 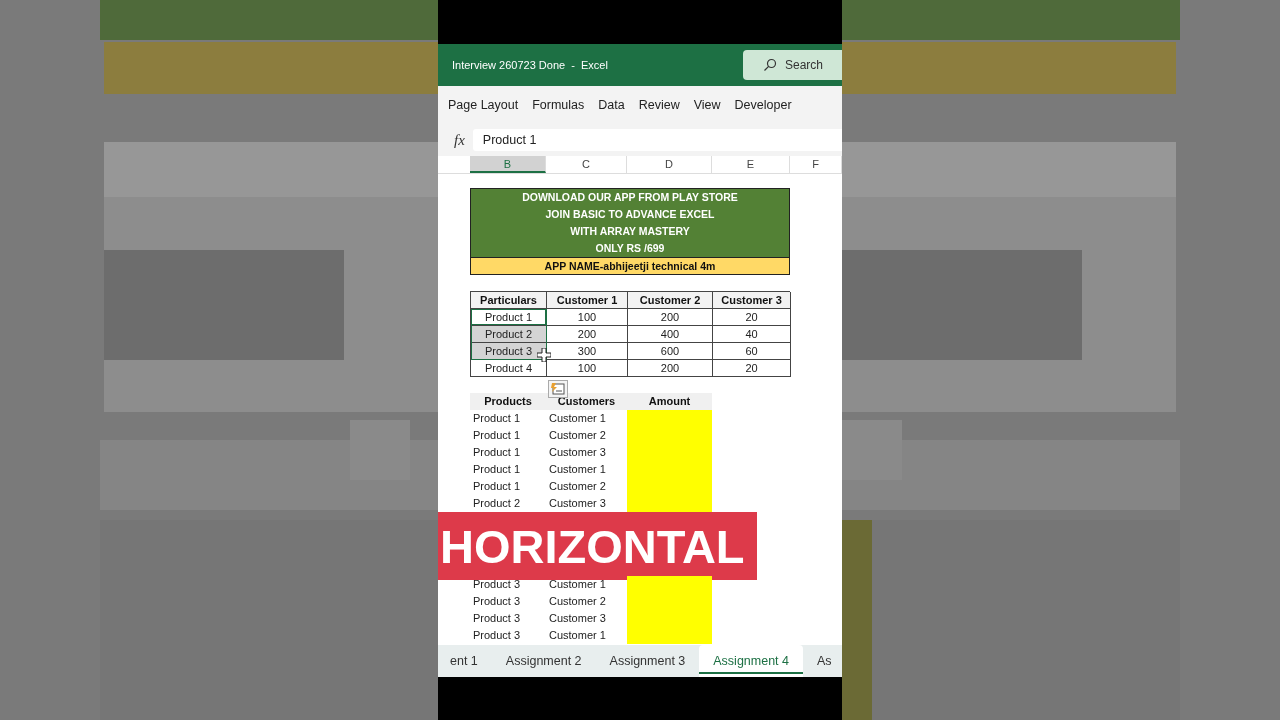 I want to click on table-cell: 300, so click(x=587, y=351).